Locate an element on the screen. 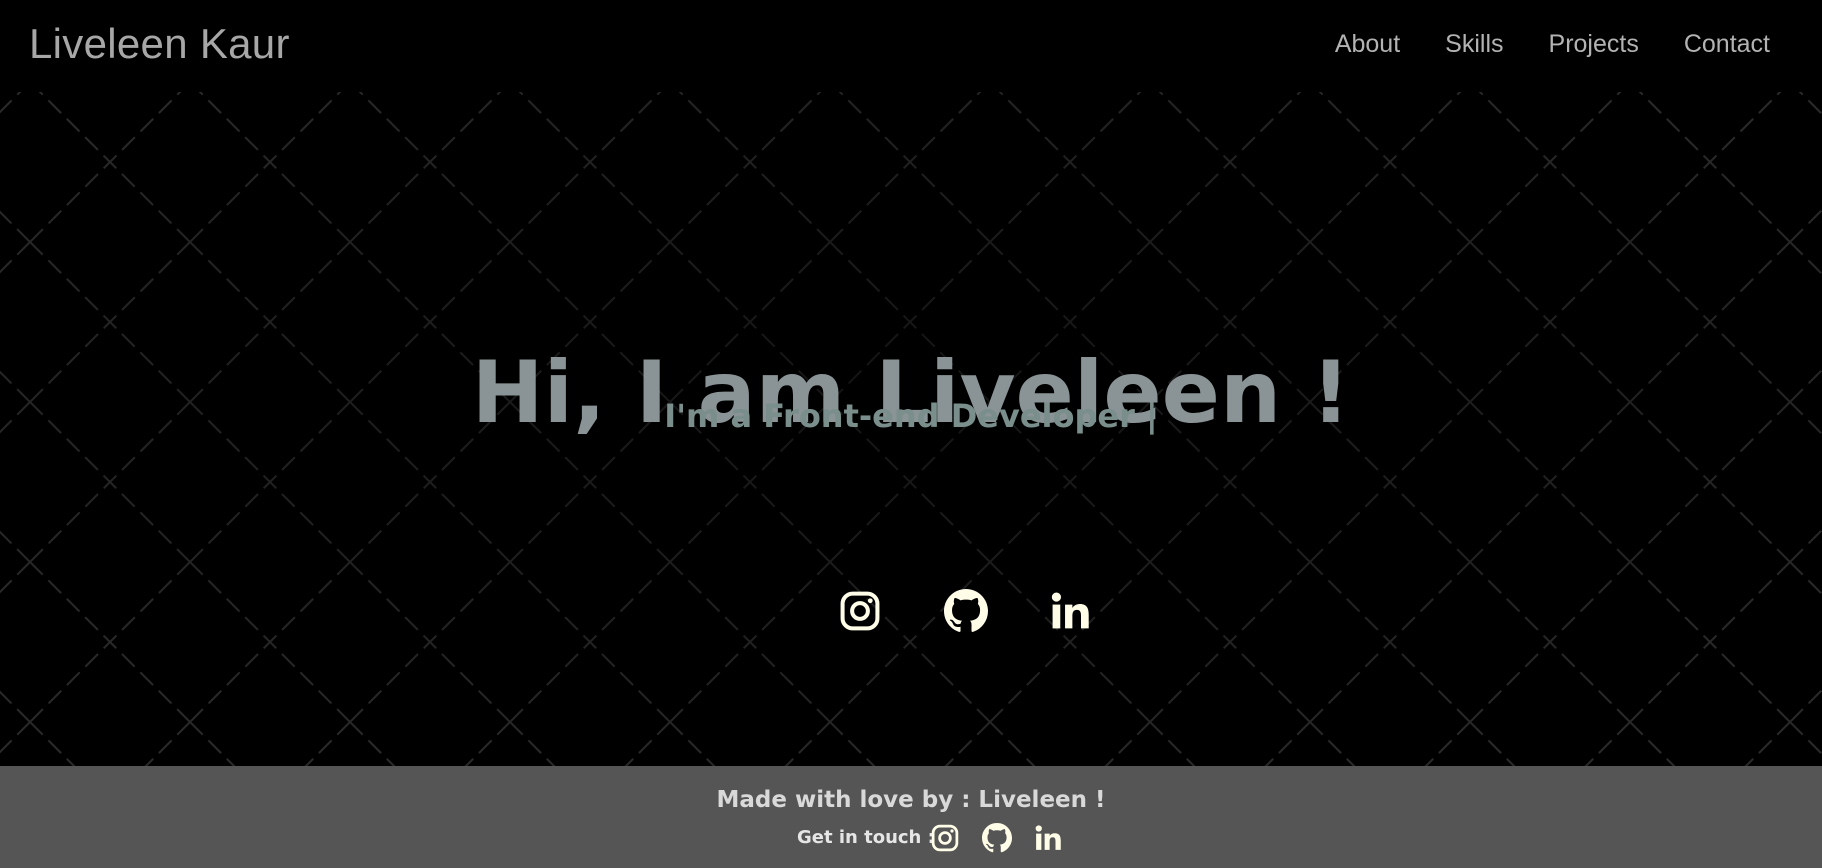 Image resolution: width=1822 pixels, height=868 pixels. footer-contact: Get in touch : is located at coordinates (937, 837).